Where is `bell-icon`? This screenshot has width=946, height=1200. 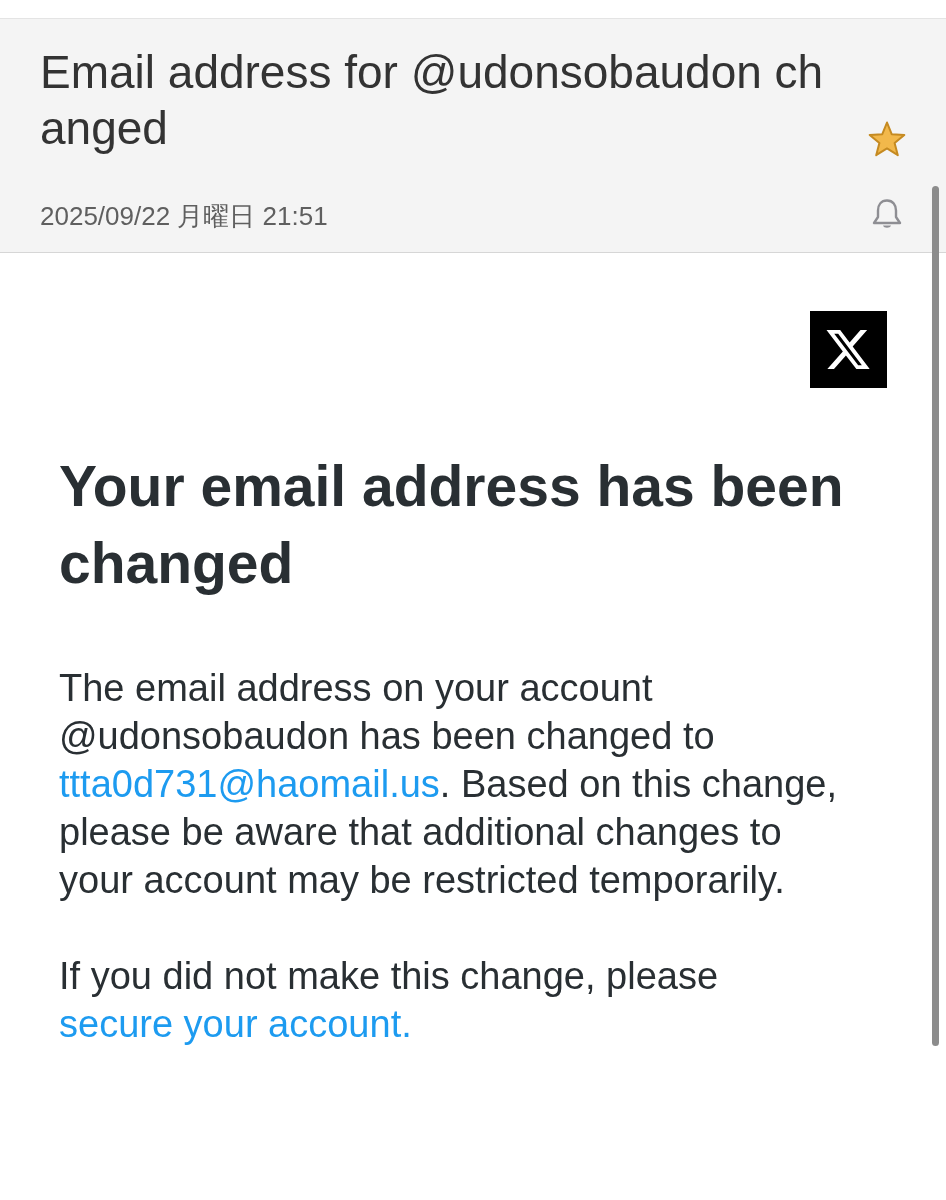 bell-icon is located at coordinates (887, 214).